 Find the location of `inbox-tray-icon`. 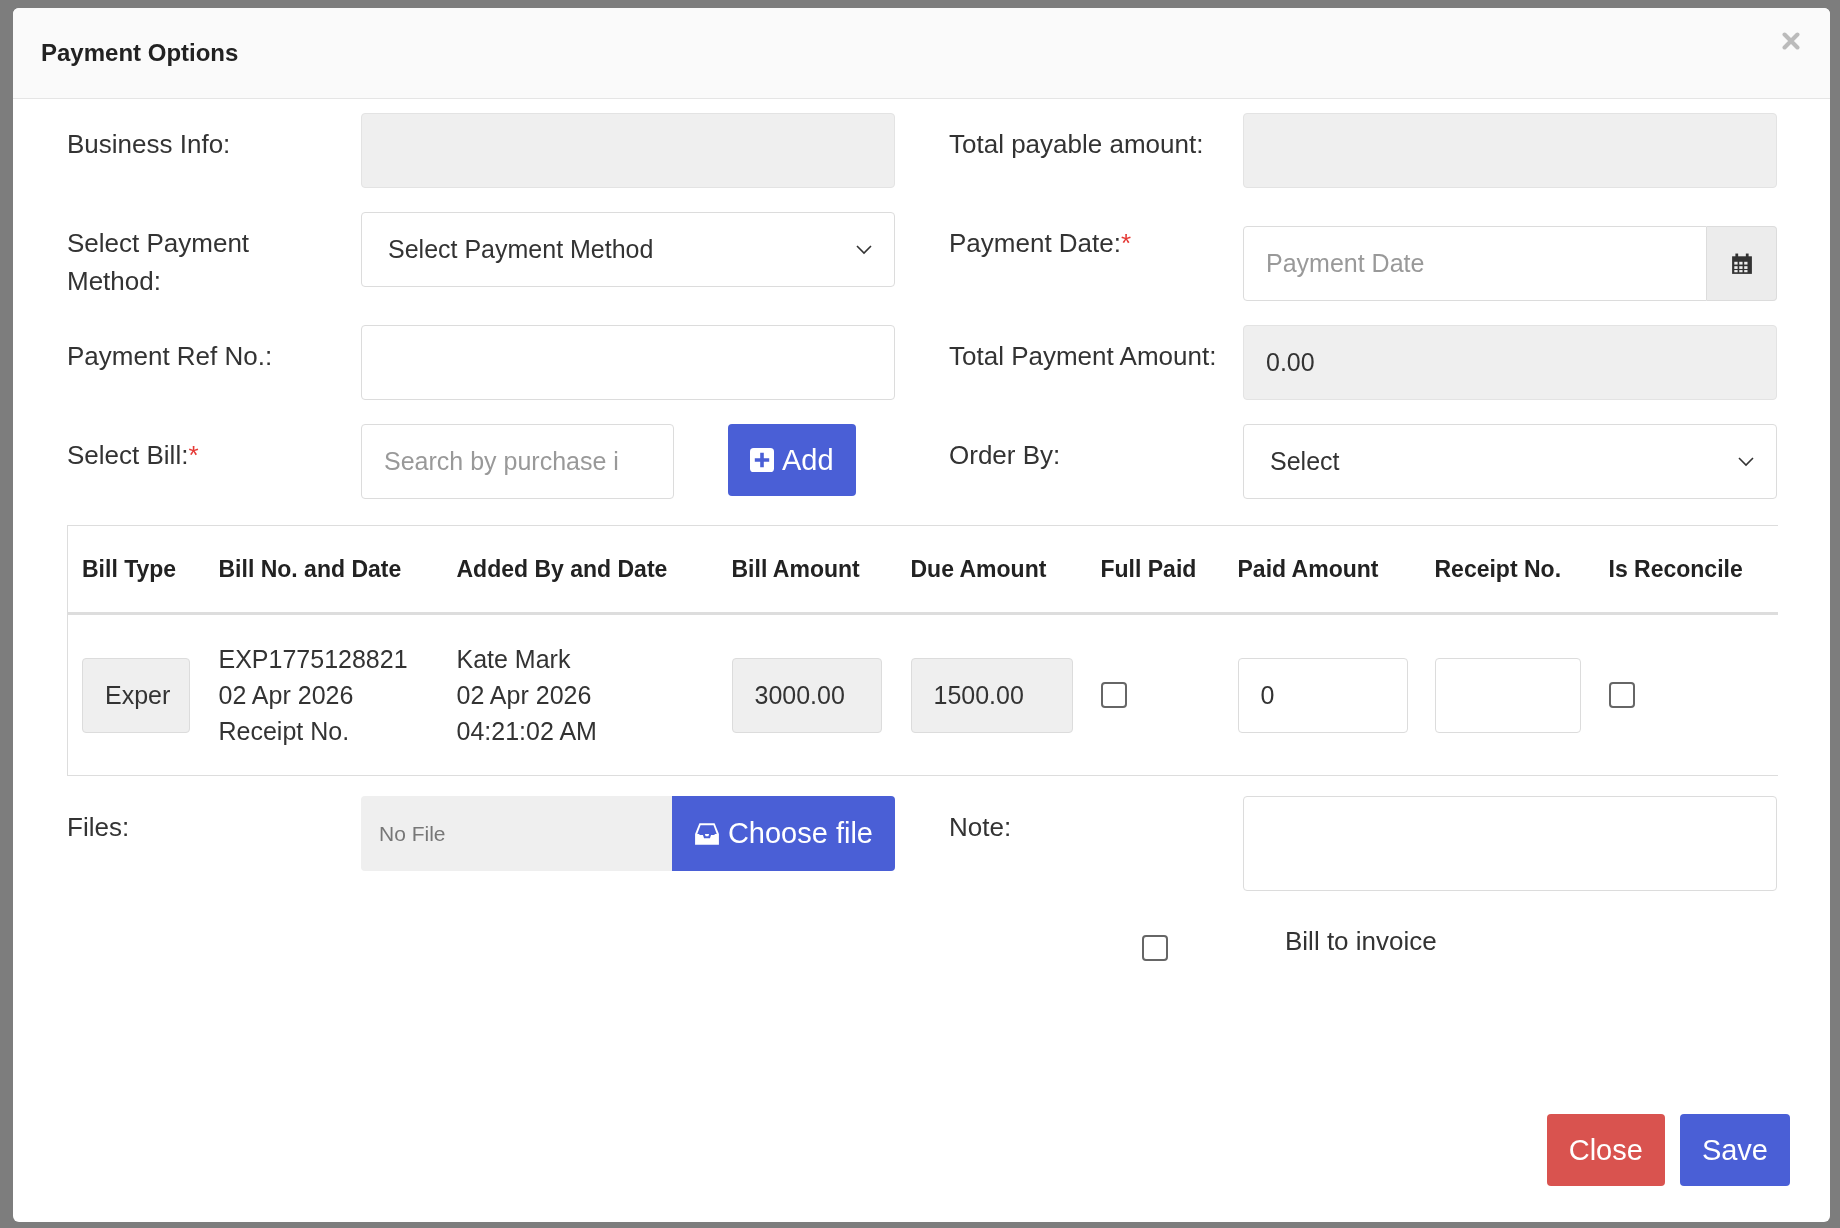

inbox-tray-icon is located at coordinates (706, 833).